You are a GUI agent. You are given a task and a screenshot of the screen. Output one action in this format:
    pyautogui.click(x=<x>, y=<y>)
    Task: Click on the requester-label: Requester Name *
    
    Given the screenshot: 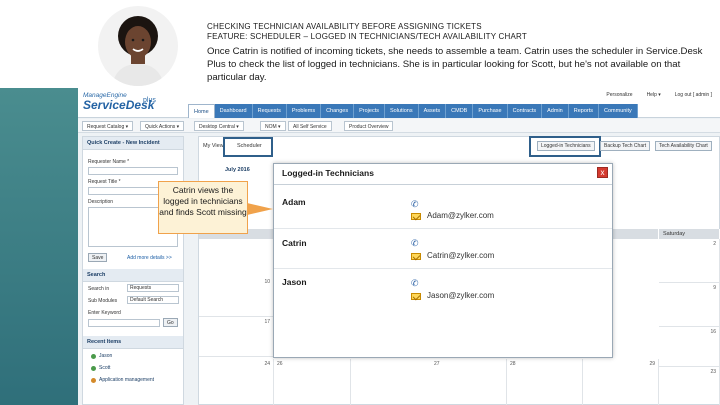 What is the action you would take?
    pyautogui.click(x=109, y=162)
    